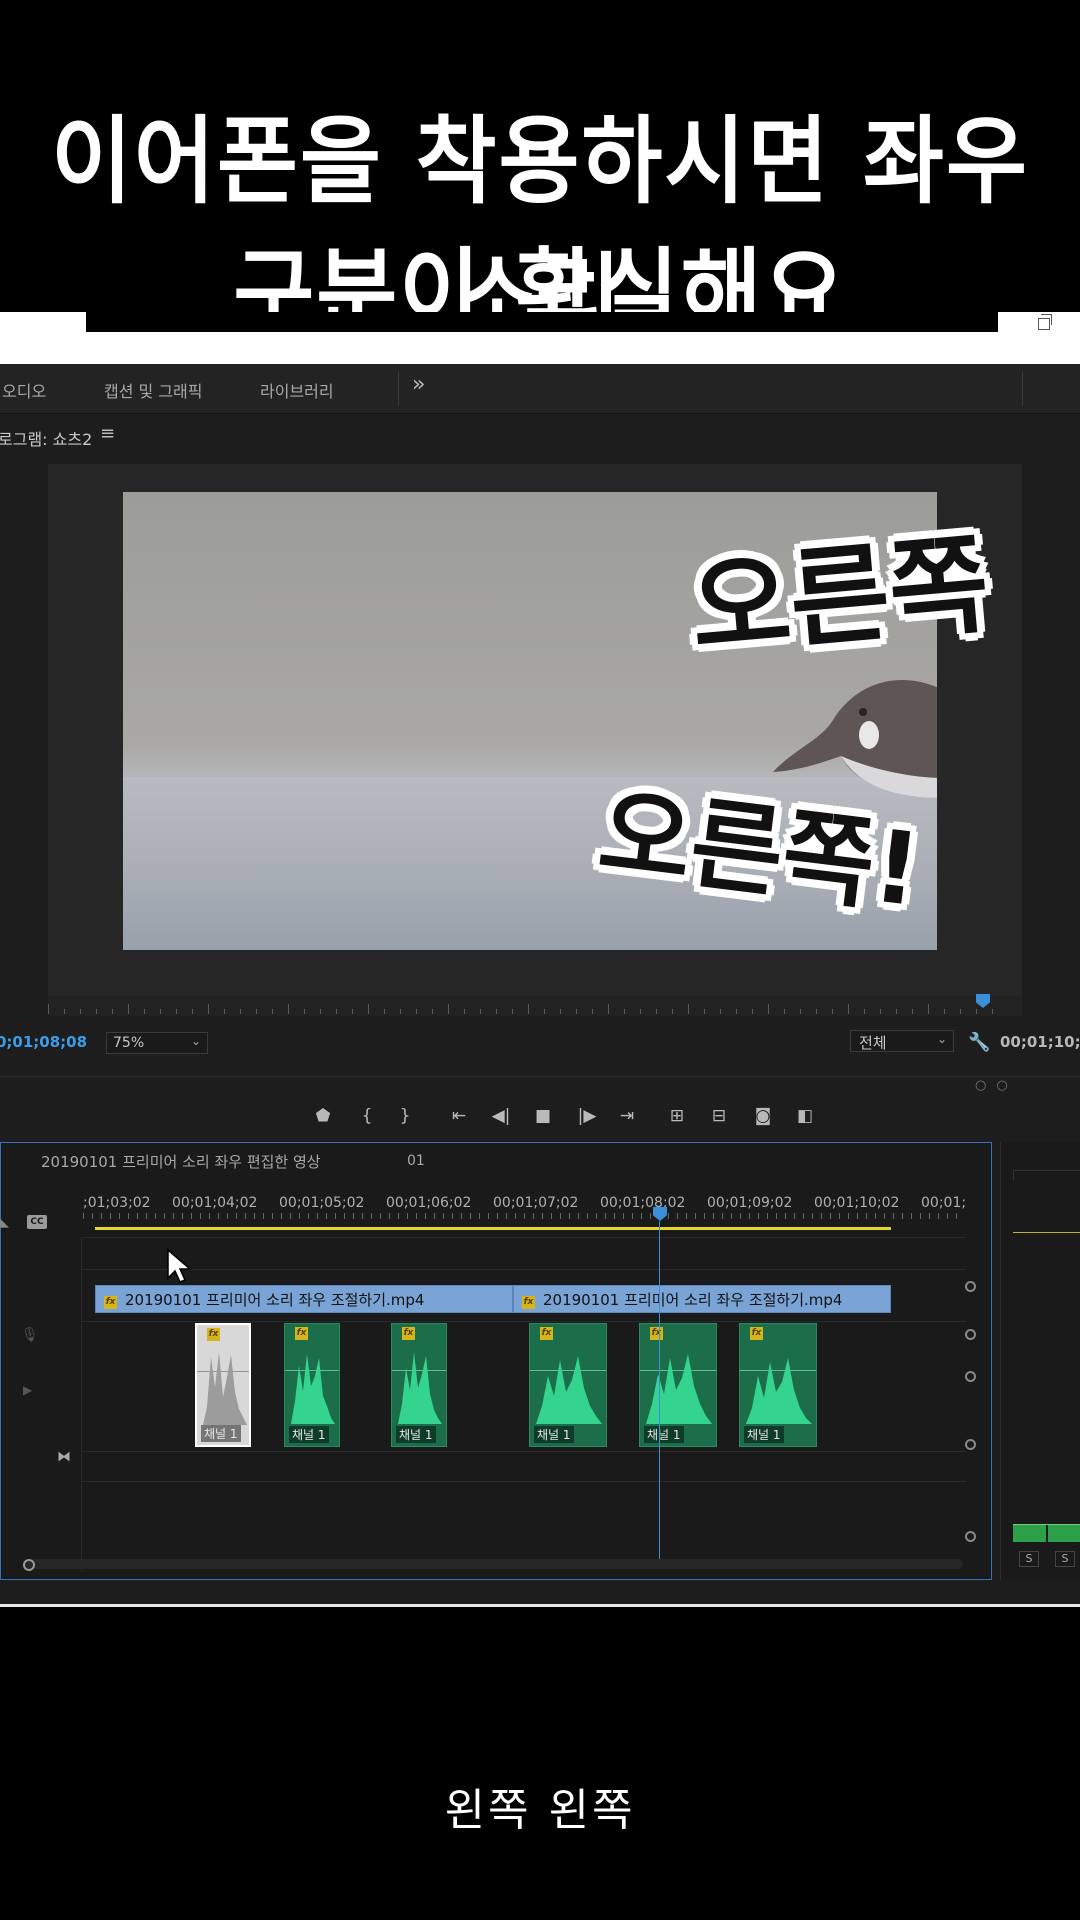 The width and height of the screenshot is (1080, 1920). Describe the element at coordinates (153, 390) in the screenshot. I see `workspace-tab-captions-graphics: 캡션 및 그래픽` at that location.